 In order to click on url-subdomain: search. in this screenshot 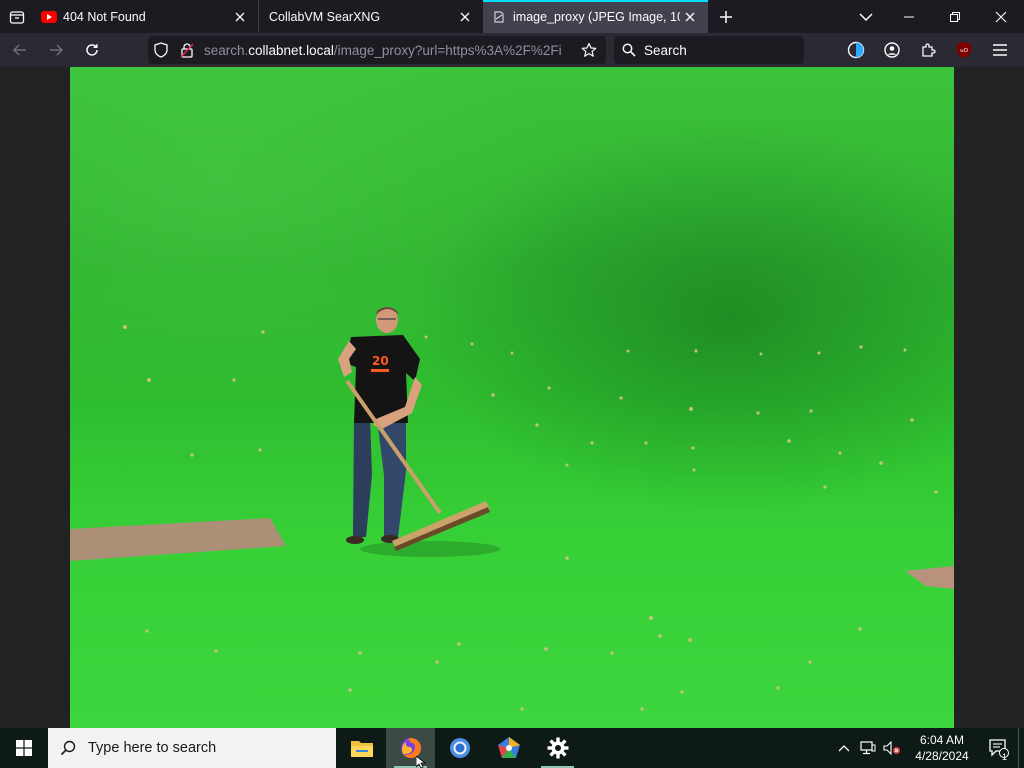, I will do `click(226, 50)`.